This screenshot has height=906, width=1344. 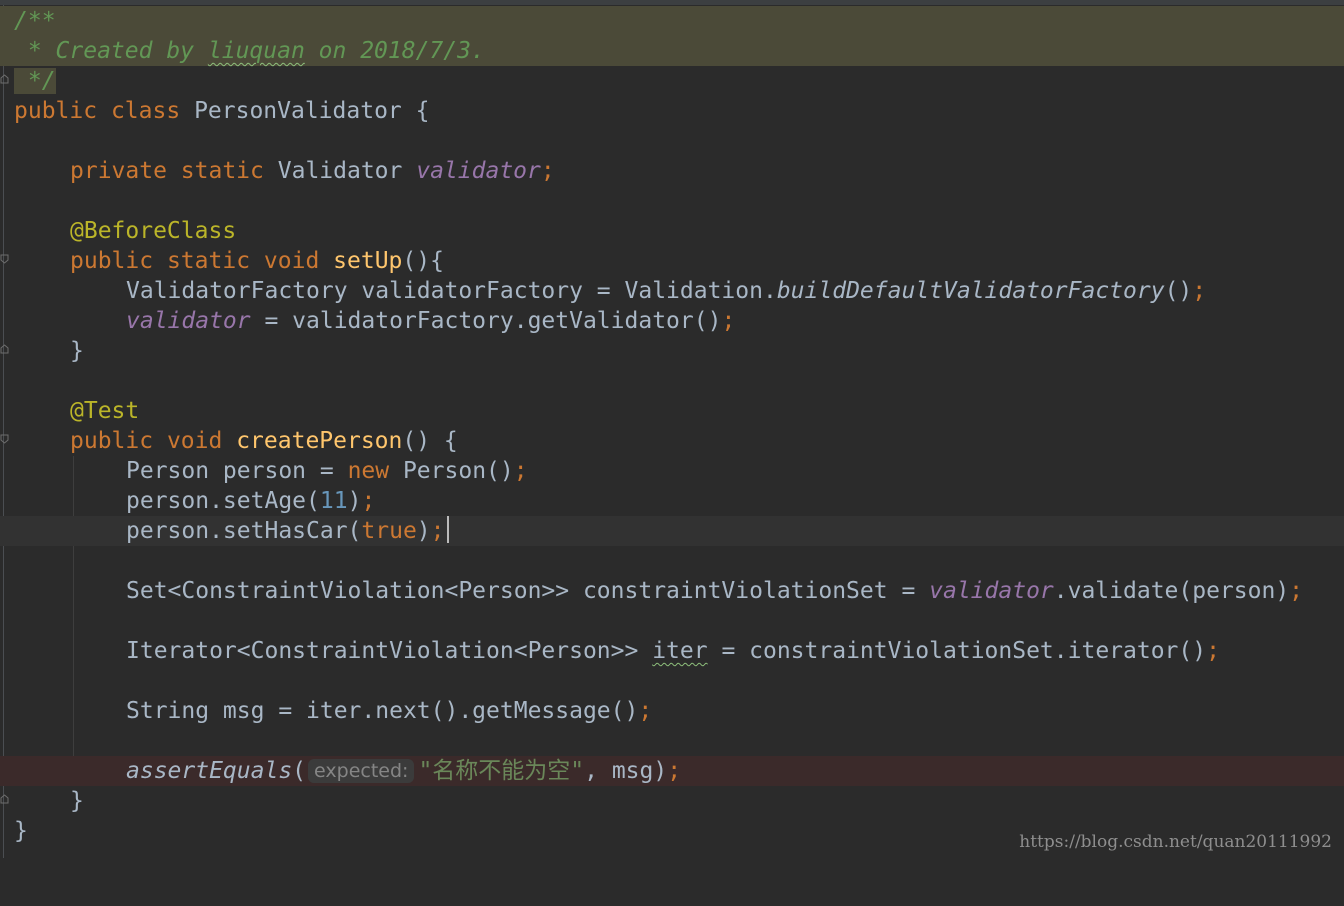 What do you see at coordinates (672, 711) in the screenshot?
I see `code-line: String msg = iter.next().getMessage();` at bounding box center [672, 711].